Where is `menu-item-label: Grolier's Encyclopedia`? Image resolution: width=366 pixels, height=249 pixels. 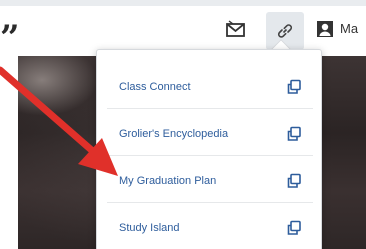
menu-item-label: Grolier's Encyclopedia is located at coordinates (174, 133).